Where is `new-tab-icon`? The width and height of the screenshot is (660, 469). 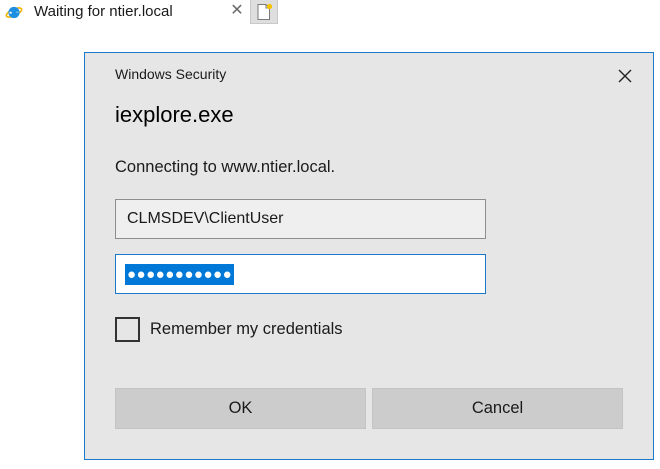 new-tab-icon is located at coordinates (264, 12).